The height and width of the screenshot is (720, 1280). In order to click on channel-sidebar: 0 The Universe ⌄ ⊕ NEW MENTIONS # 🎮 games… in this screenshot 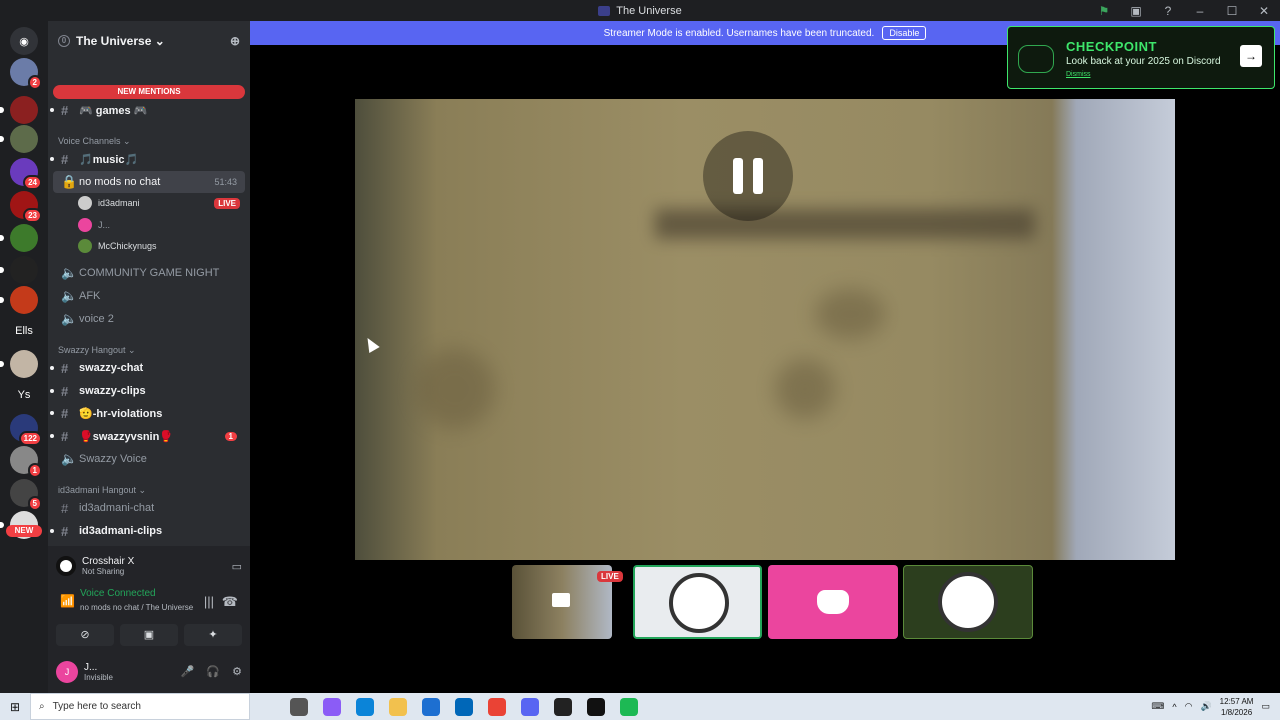, I will do `click(149, 357)`.